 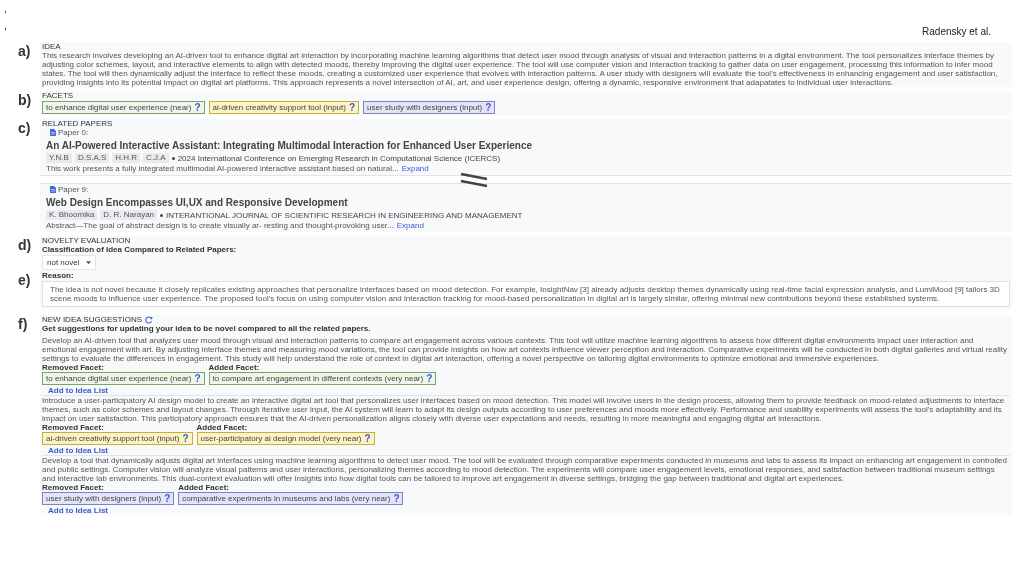 I want to click on author-tag: H.H.R, so click(x=126, y=158).